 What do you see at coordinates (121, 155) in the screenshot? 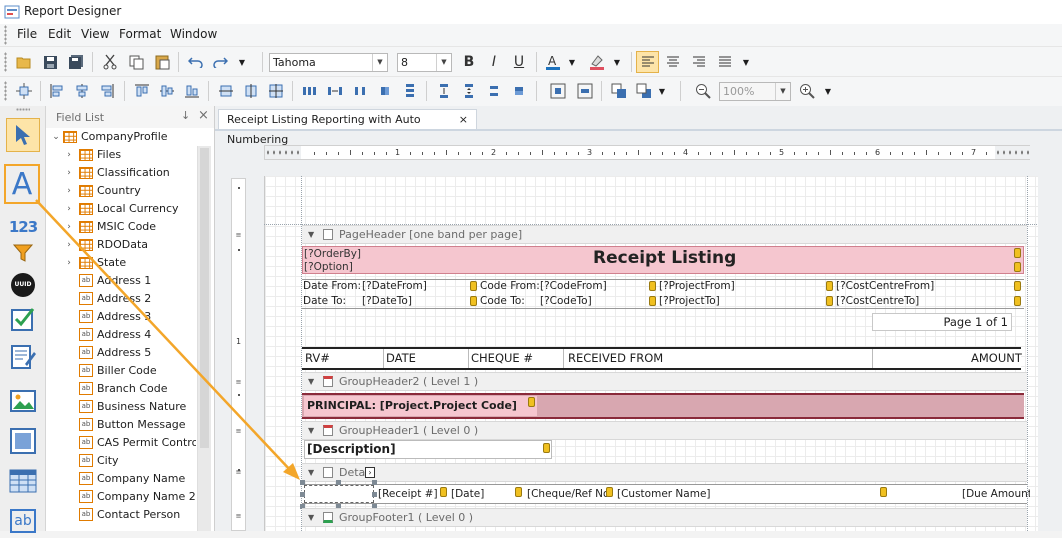
I see `tree-item-table: › Files` at bounding box center [121, 155].